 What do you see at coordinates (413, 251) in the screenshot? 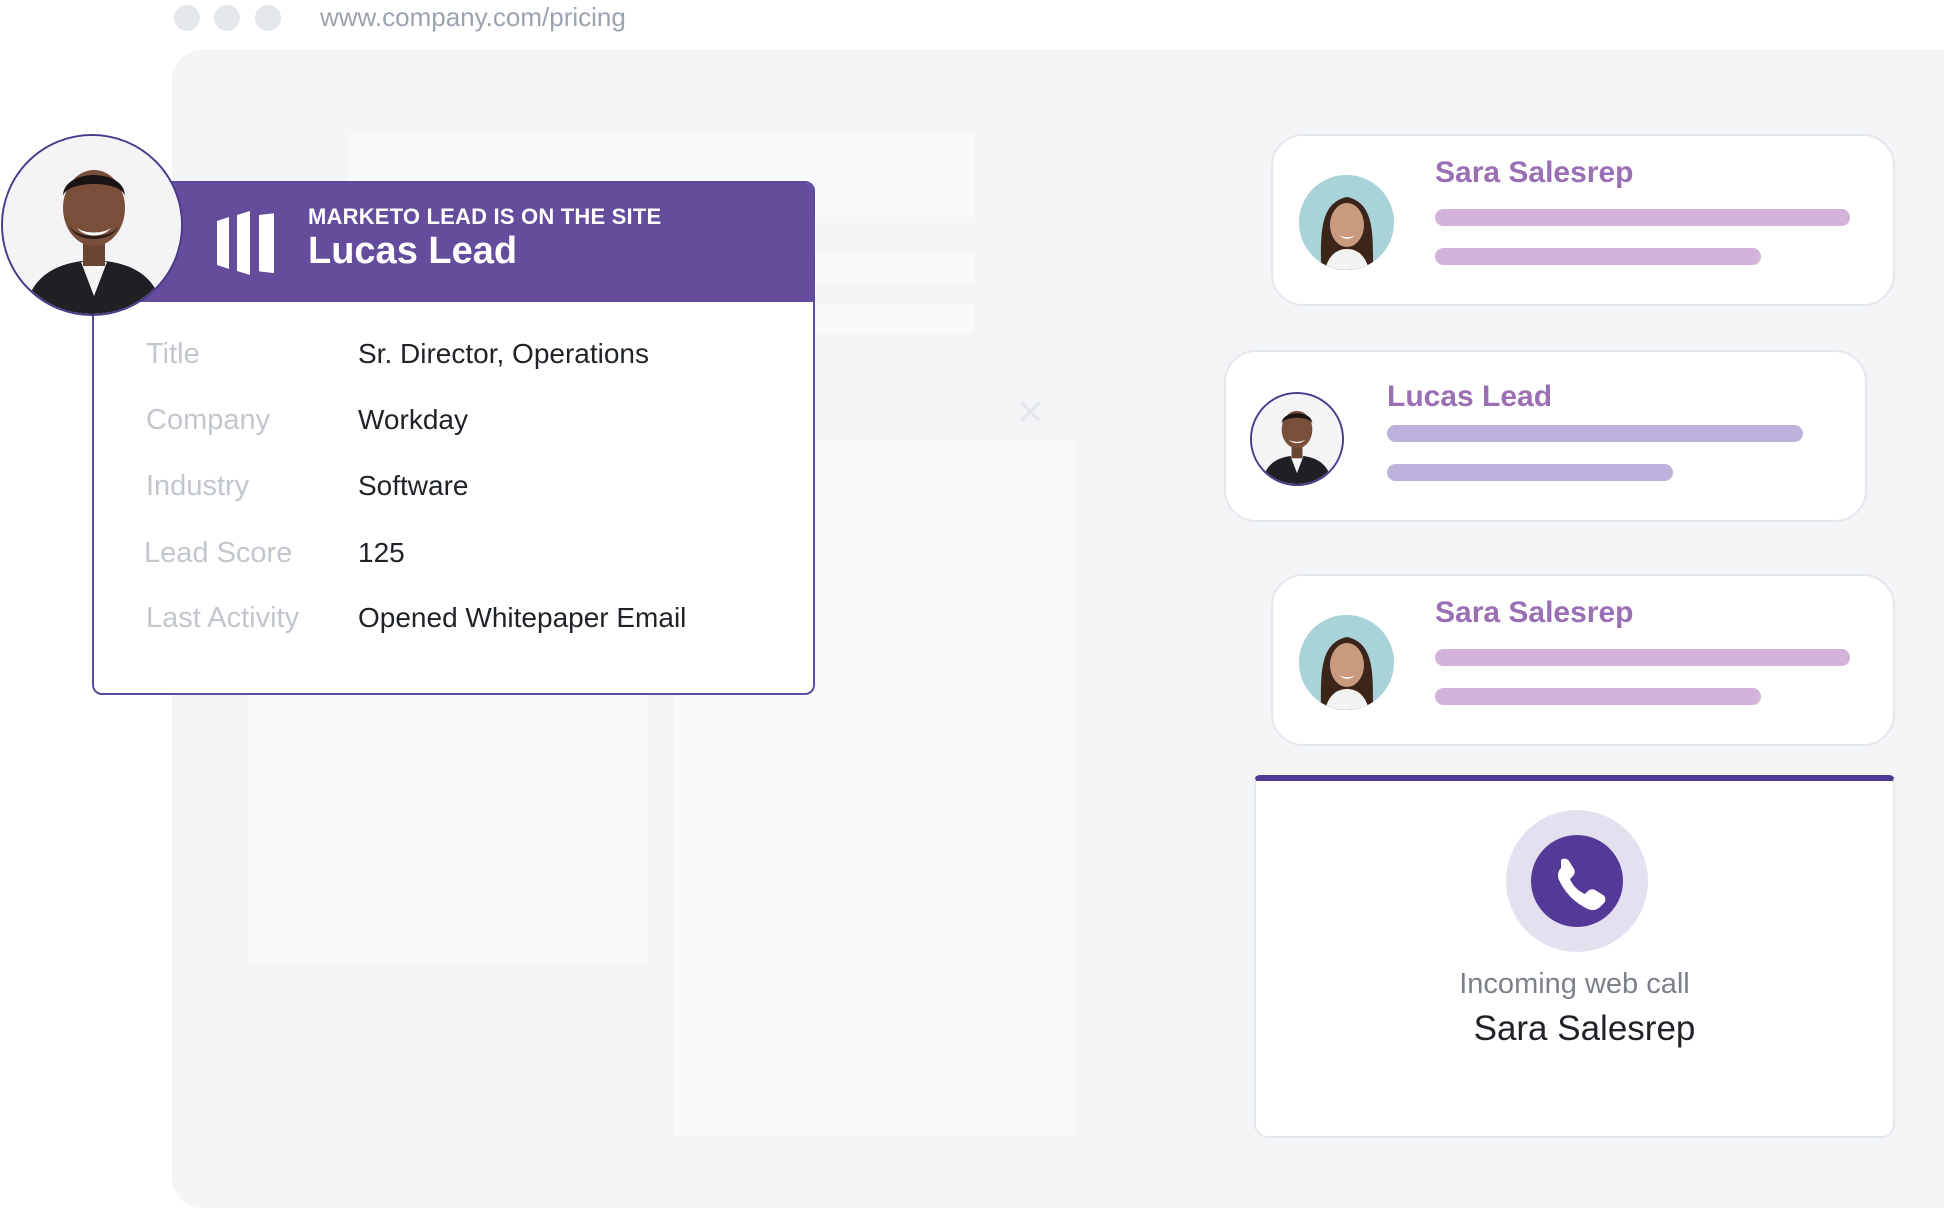
I see `lead-name: Lucas Lead` at bounding box center [413, 251].